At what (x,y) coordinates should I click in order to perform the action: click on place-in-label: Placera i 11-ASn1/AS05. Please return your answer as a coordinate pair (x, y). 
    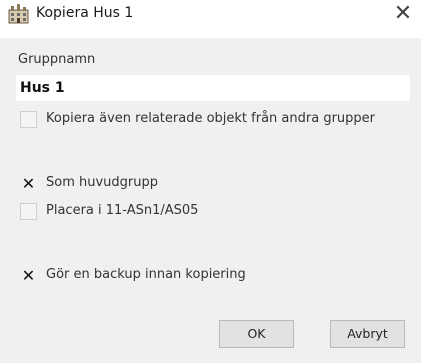
    Looking at the image, I should click on (122, 210).